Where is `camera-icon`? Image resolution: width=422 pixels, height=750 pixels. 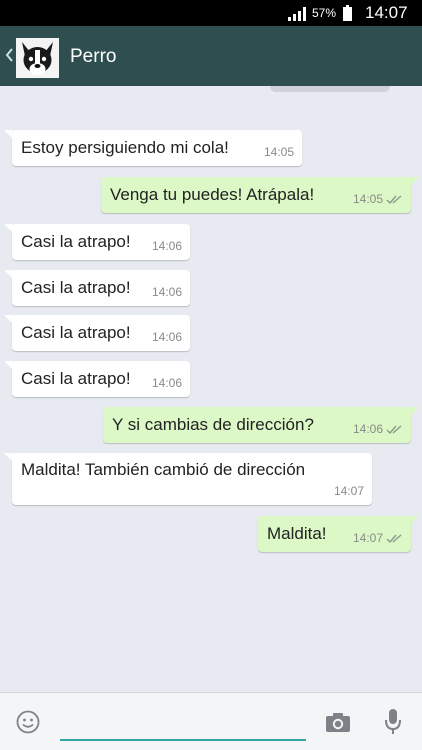
camera-icon is located at coordinates (338, 722).